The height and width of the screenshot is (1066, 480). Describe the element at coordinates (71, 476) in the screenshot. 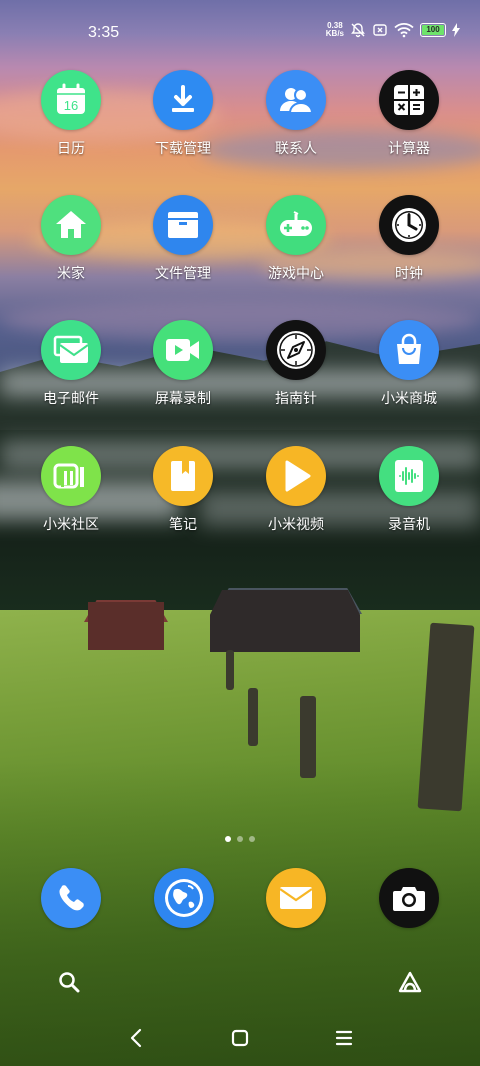

I see `mi-community-icon: MI` at that location.